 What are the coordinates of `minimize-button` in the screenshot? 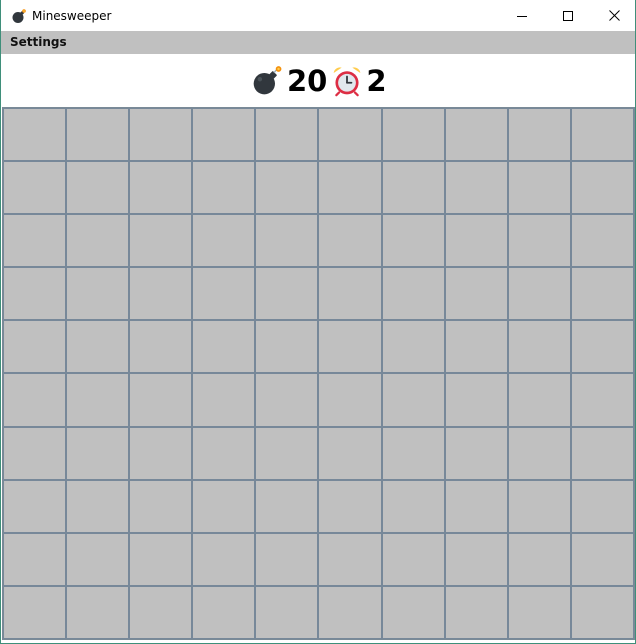 It's located at (522, 15).